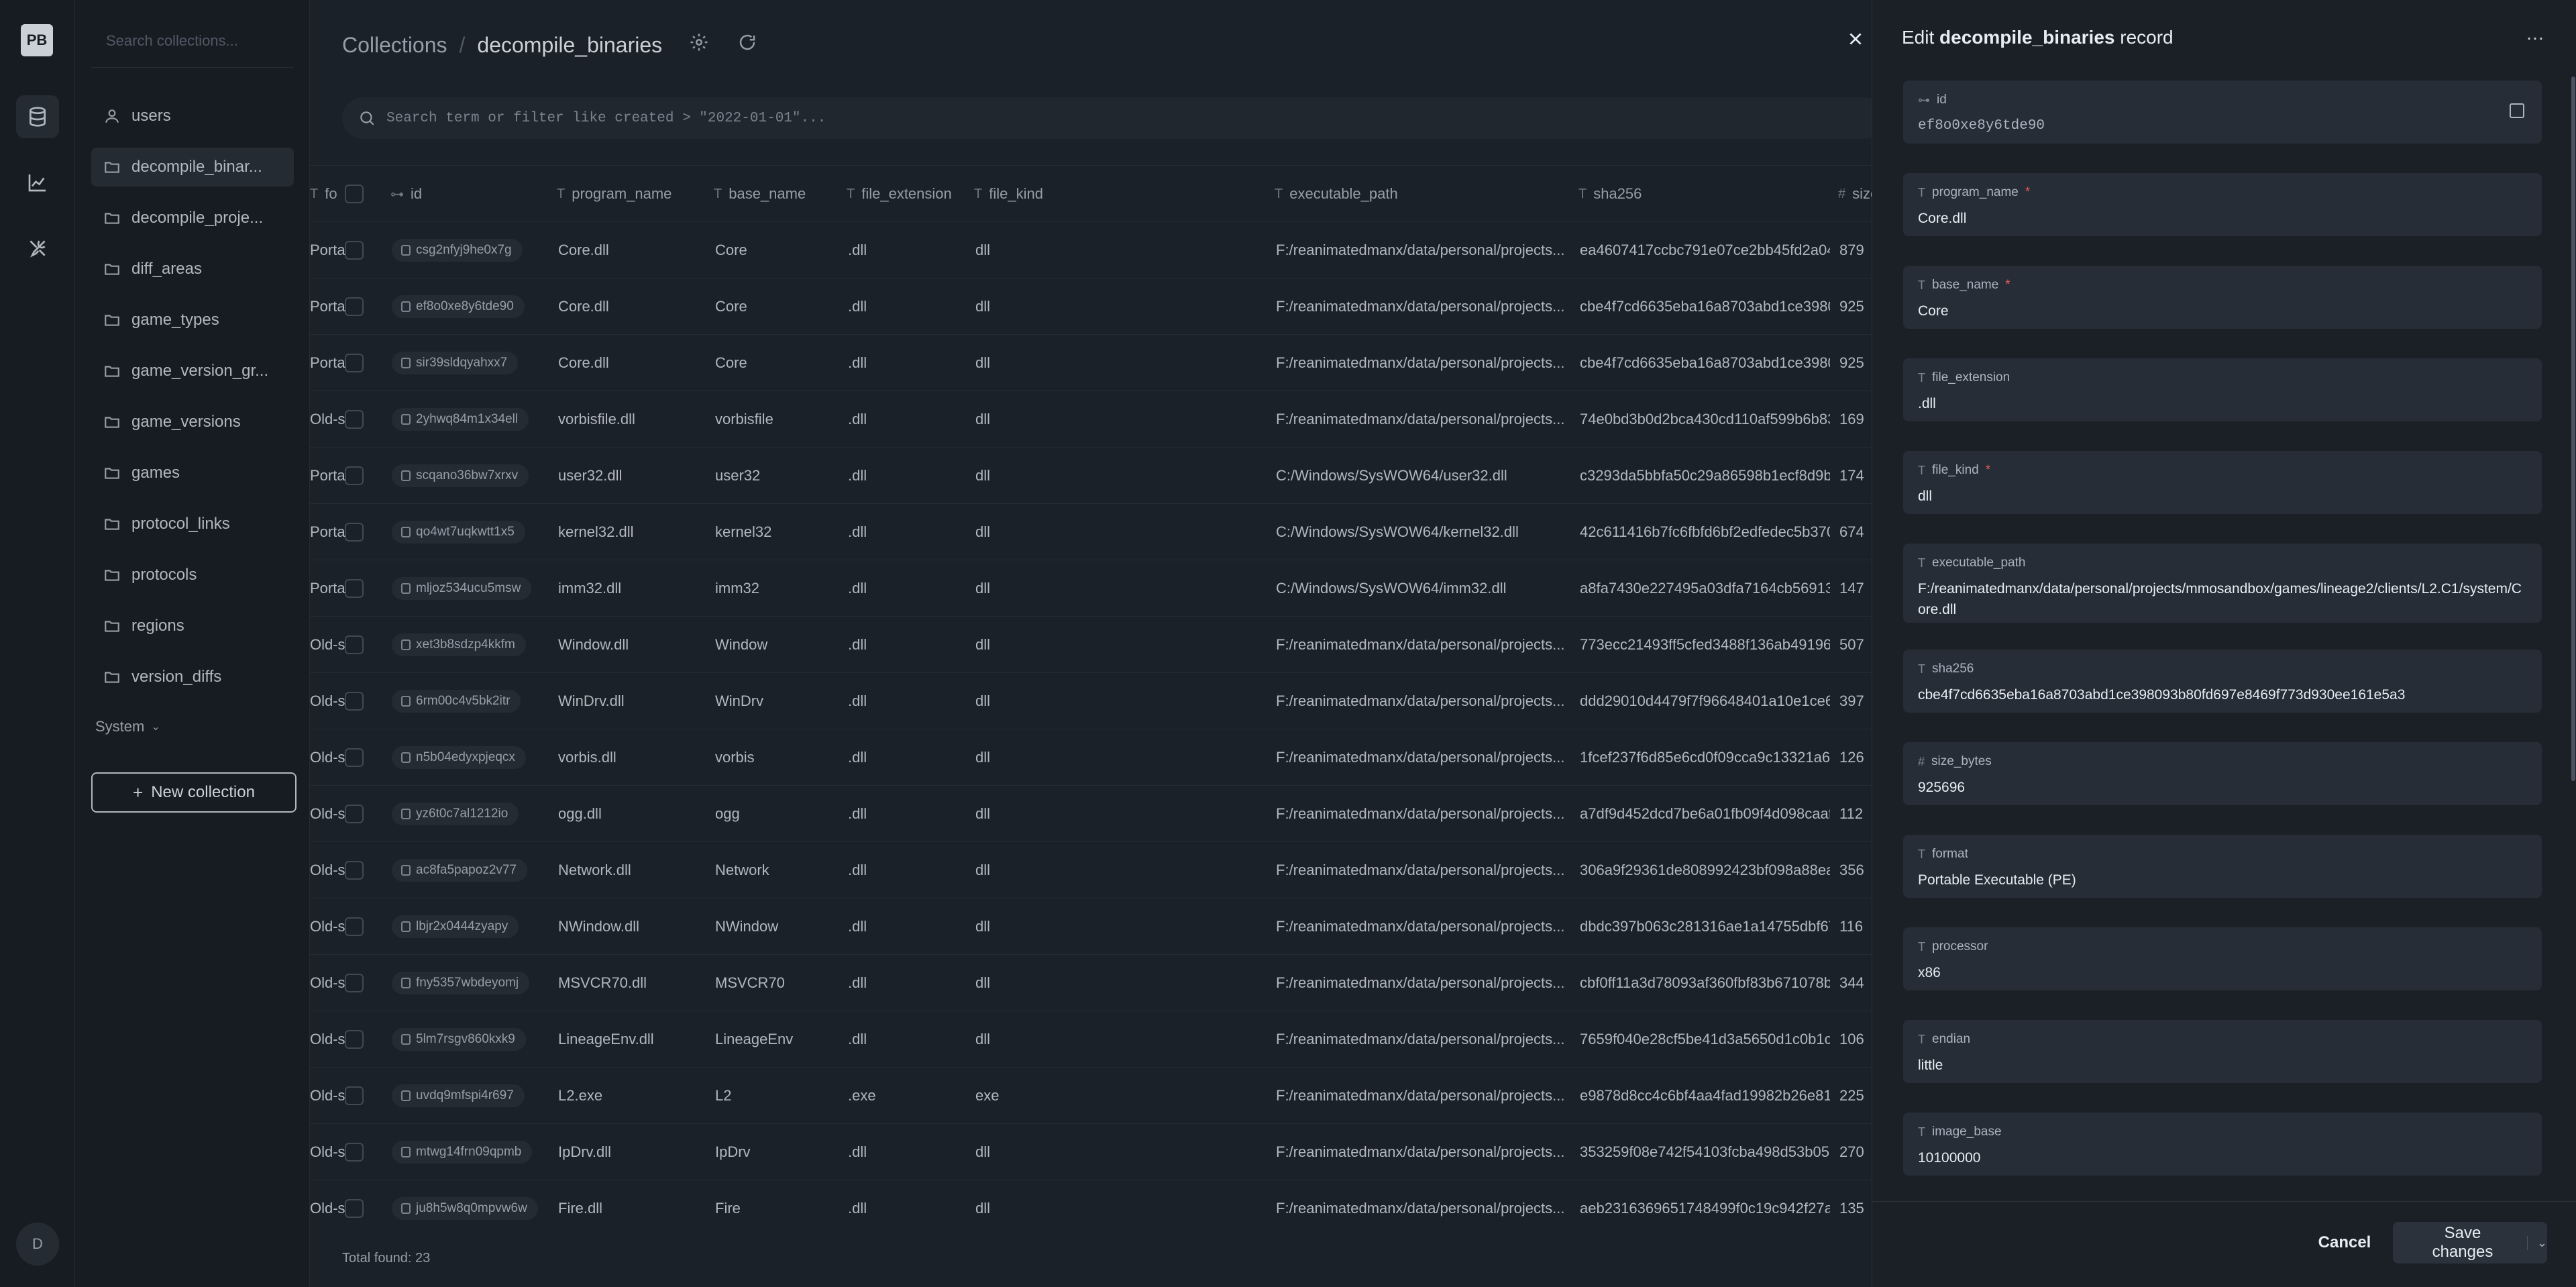 This screenshot has height=1287, width=2576. I want to click on field-value: x86, so click(2222, 972).